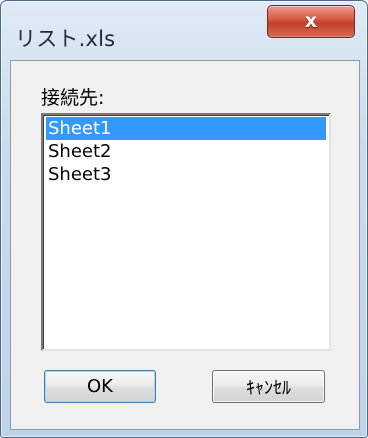 This screenshot has width=368, height=438. I want to click on cancel-button: ｷｬﾝｾﾙ, so click(268, 386).